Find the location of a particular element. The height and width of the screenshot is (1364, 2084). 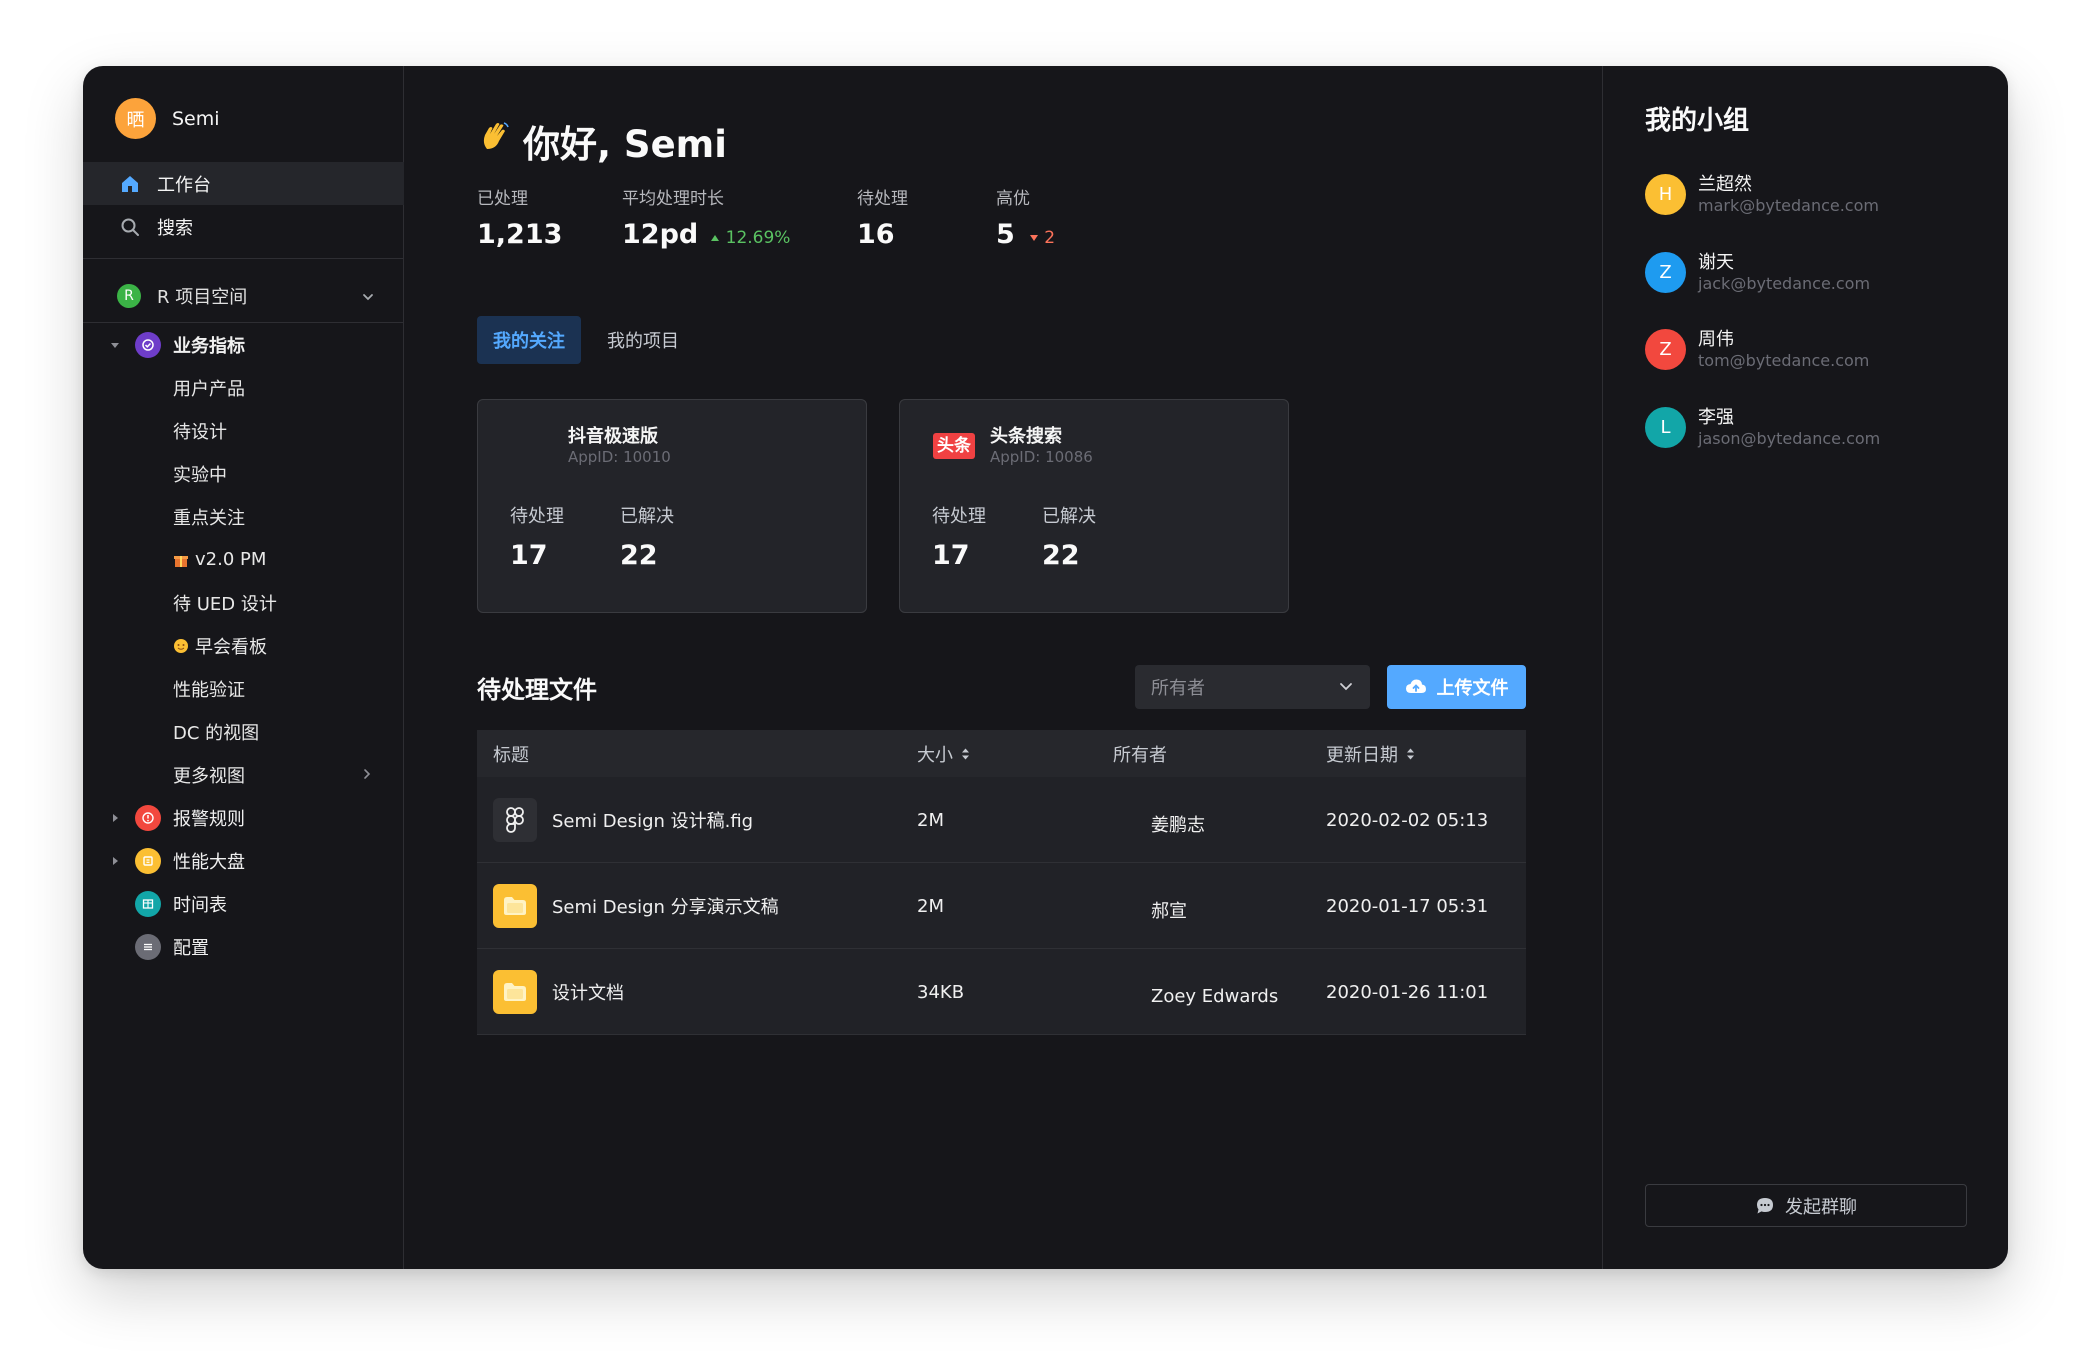

tree-sublabel: 早会看板 is located at coordinates (231, 647).